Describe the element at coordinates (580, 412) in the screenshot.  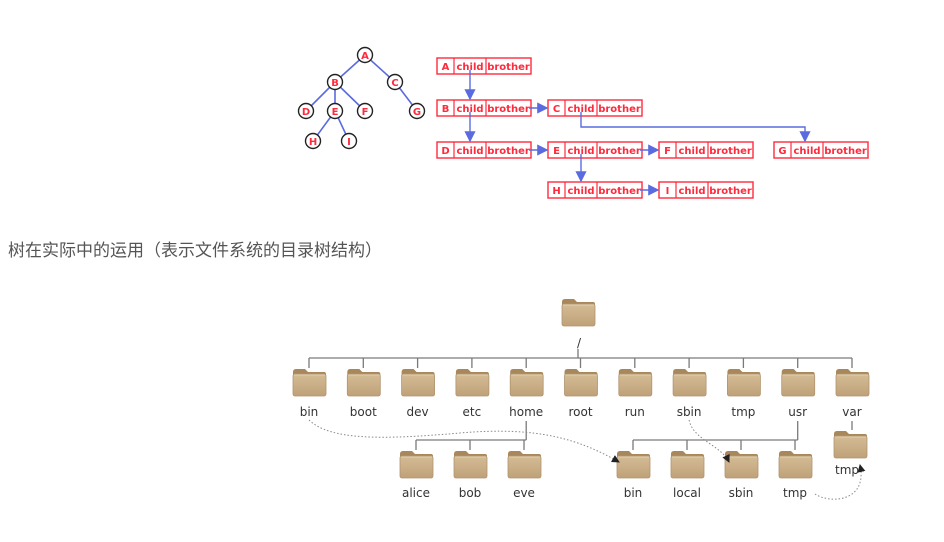
I see `folder-label: root` at that location.